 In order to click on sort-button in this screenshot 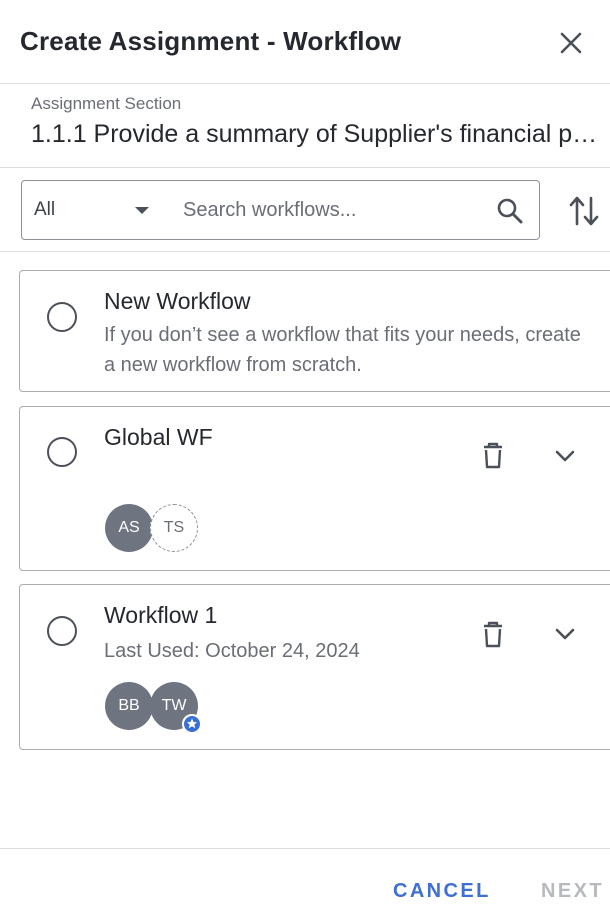, I will do `click(584, 211)`.